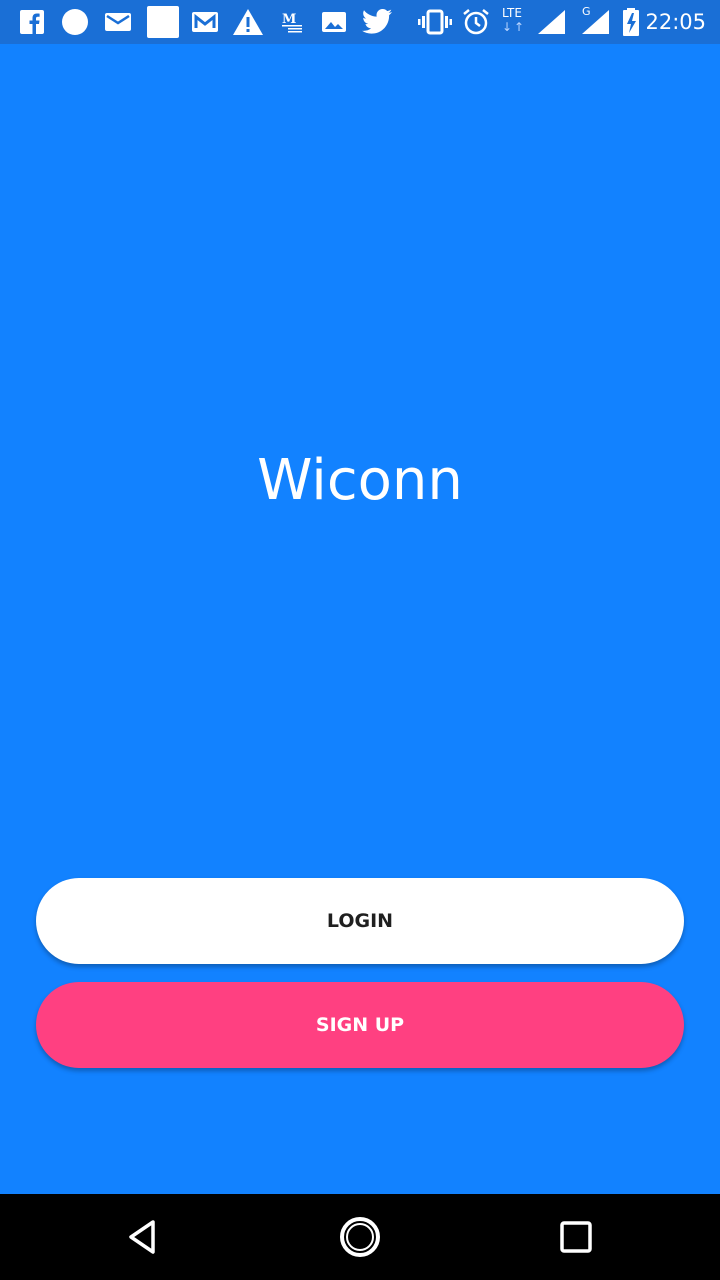 This screenshot has height=1280, width=720. Describe the element at coordinates (334, 22) in the screenshot. I see `image-icon` at that location.